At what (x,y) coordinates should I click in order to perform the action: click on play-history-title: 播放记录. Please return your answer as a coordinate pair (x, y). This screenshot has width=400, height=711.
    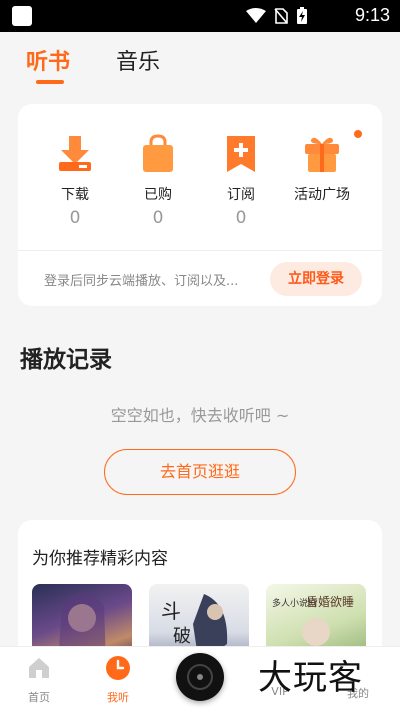
    Looking at the image, I should click on (66, 360).